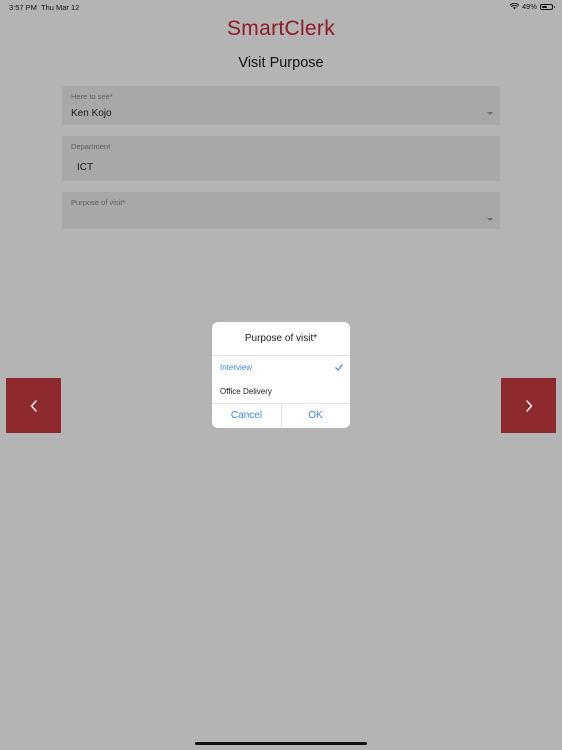 The image size is (562, 750). Describe the element at coordinates (281, 367) in the screenshot. I see `option-interview: Interview` at that location.